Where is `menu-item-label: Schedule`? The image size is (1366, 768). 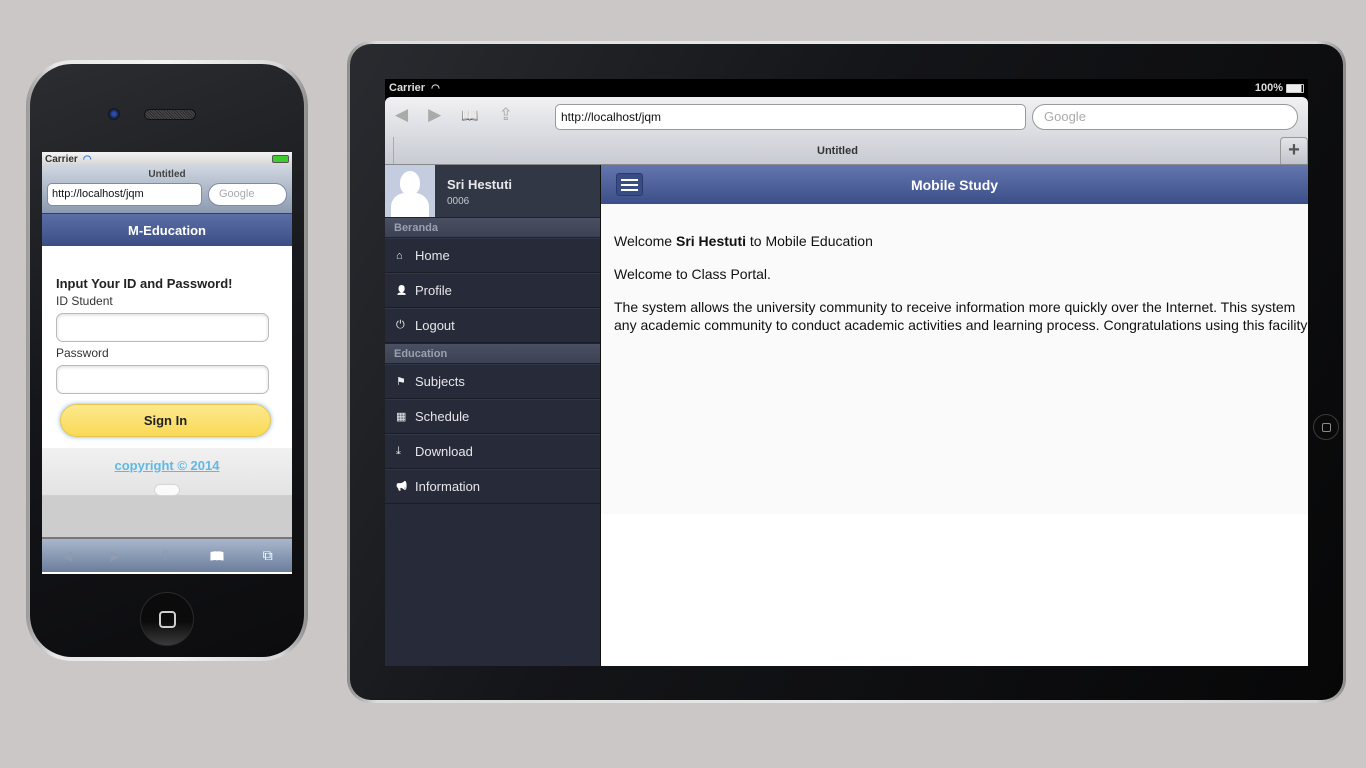
menu-item-label: Schedule is located at coordinates (442, 416).